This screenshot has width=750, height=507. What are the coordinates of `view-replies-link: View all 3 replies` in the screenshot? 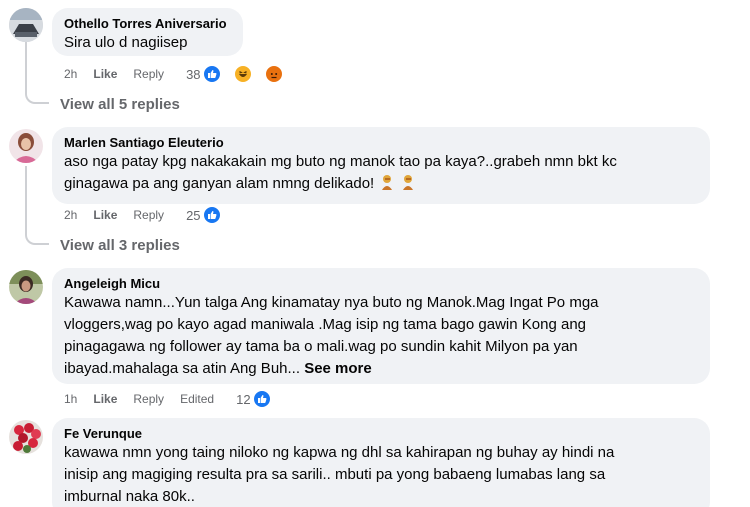 It's located at (120, 245).